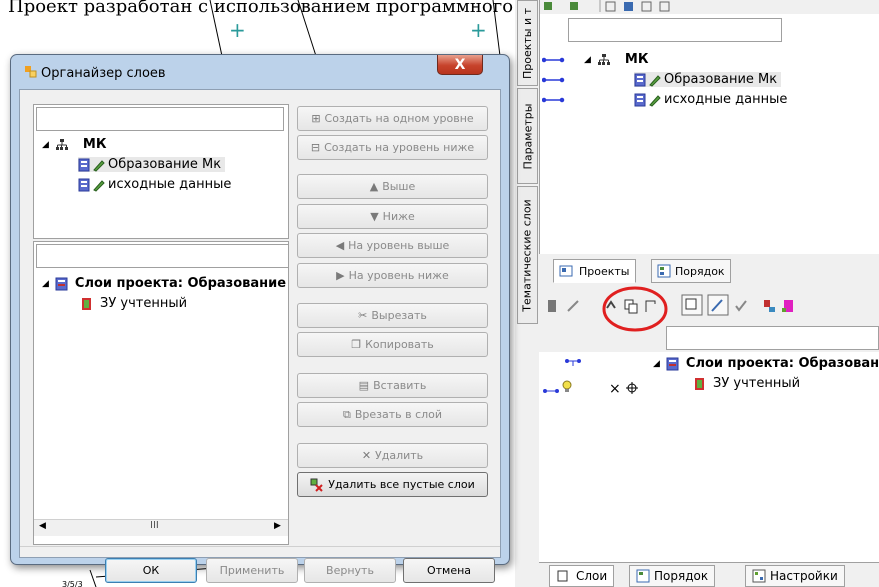 This screenshot has height=587, width=879. Describe the element at coordinates (133, 303) in the screenshot. I see `dlg-layer-item: ЗУ учтенный` at that location.